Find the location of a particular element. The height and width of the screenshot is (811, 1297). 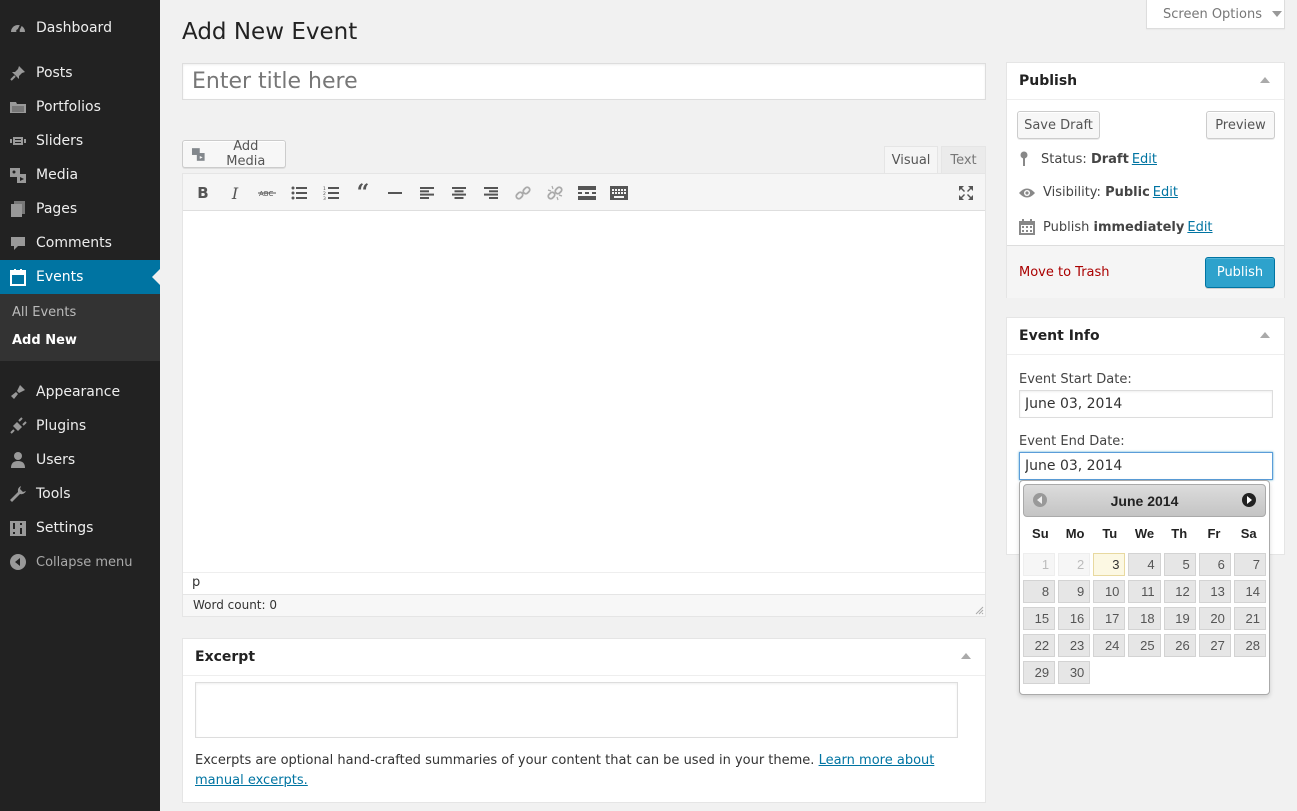

datepicker-day: 7 is located at coordinates (1249, 564).